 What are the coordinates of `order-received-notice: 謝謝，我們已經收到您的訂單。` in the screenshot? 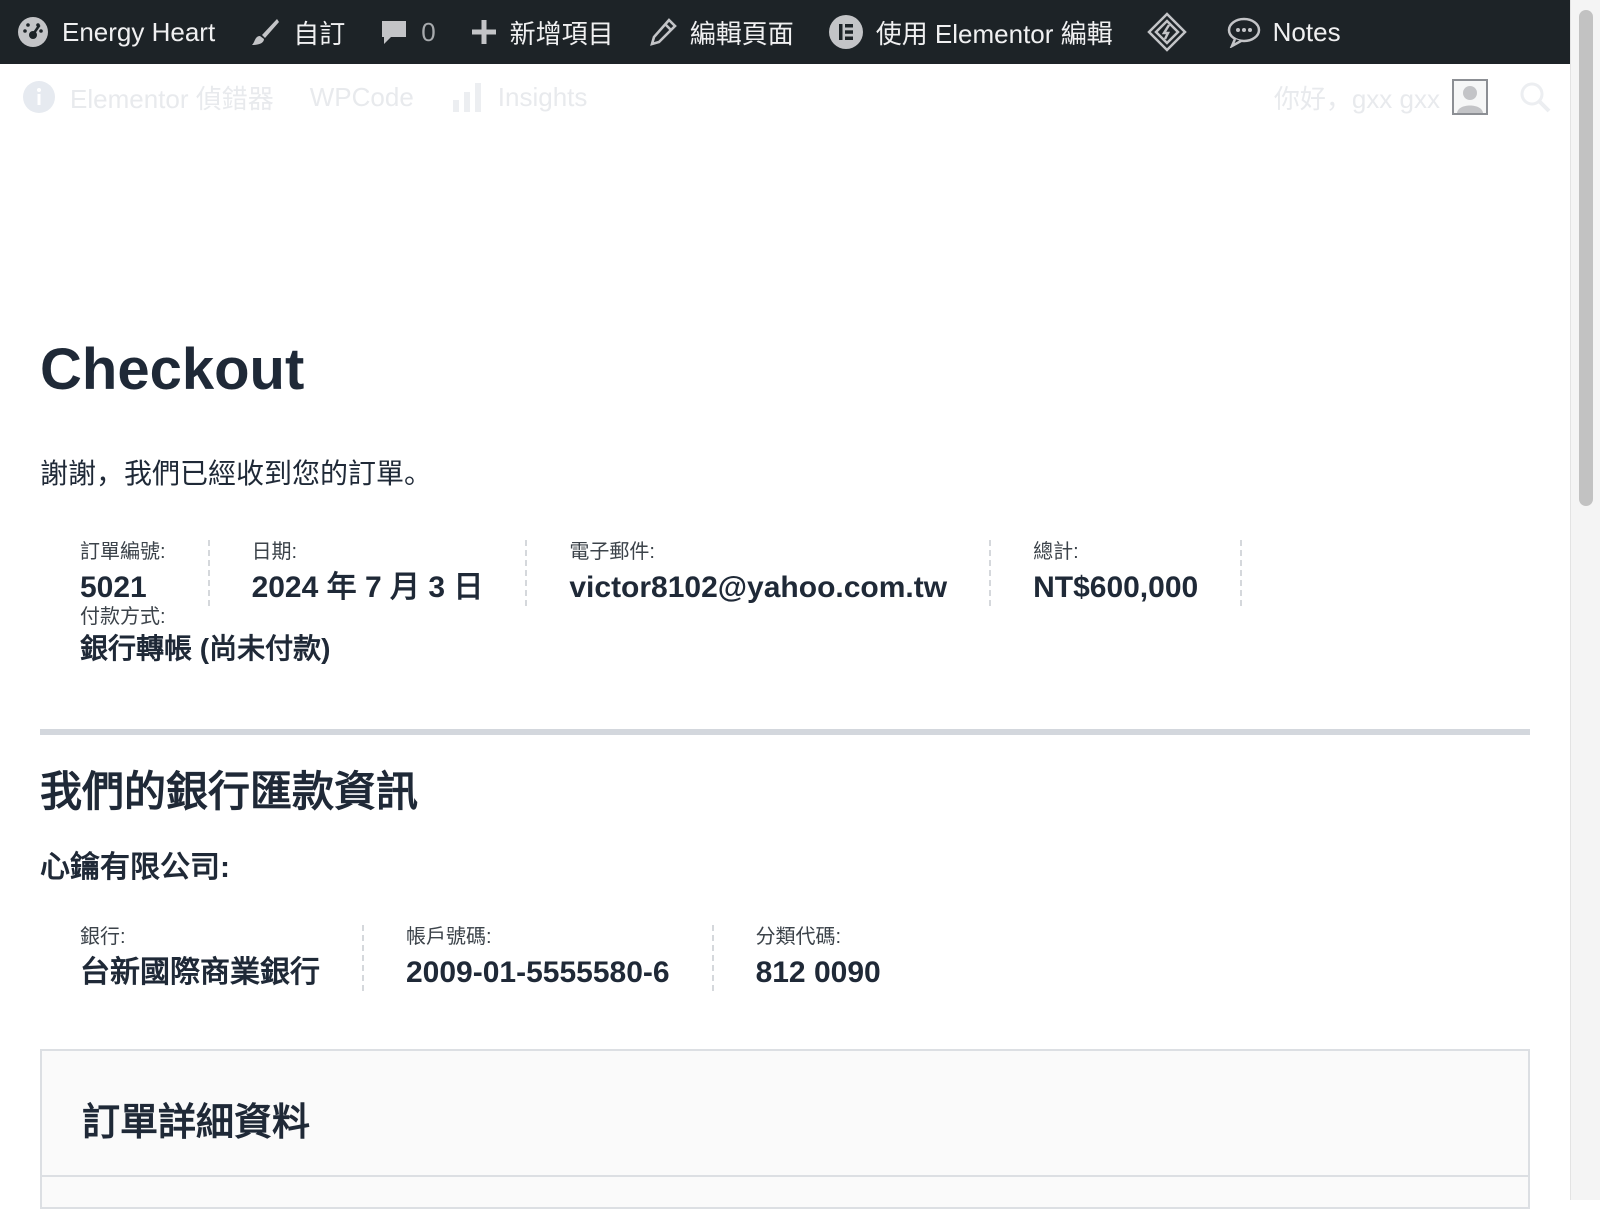 It's located at (236, 473).